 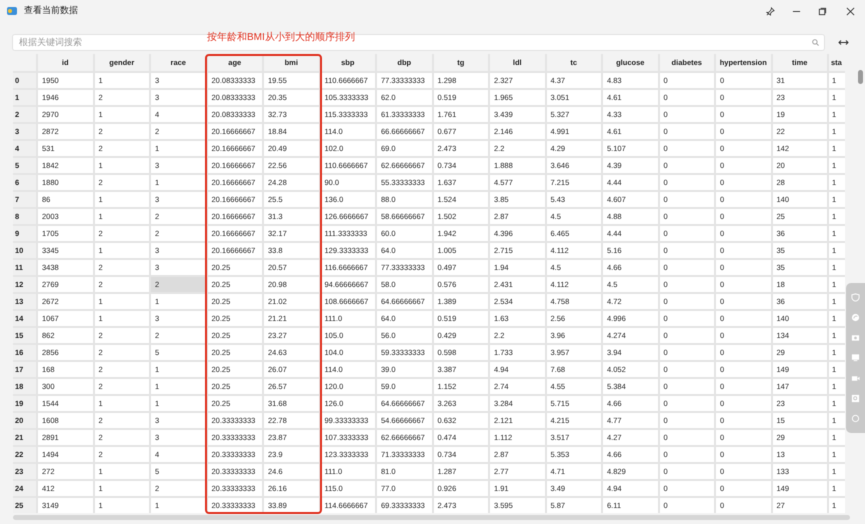 I want to click on camera-icon, so click(x=855, y=337).